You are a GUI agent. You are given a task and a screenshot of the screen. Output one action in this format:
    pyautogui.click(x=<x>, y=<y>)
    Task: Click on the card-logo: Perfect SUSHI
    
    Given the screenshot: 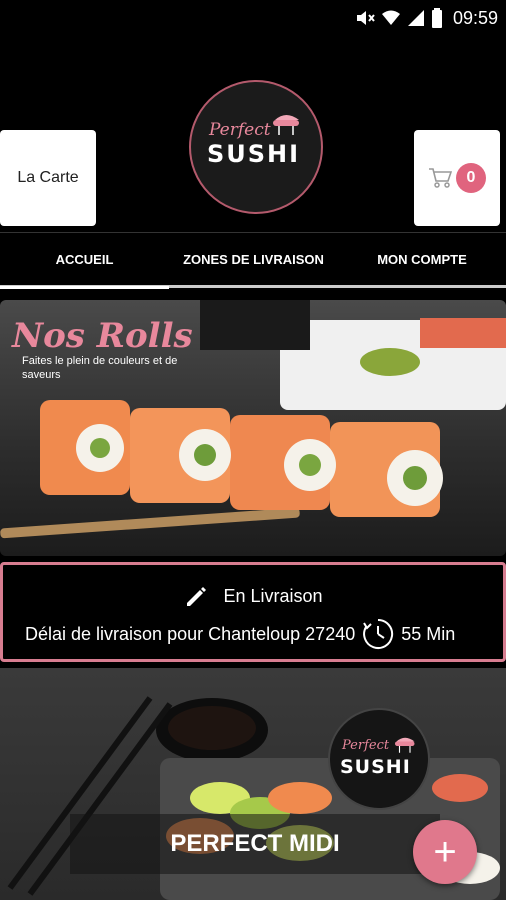 What is the action you would take?
    pyautogui.click(x=379, y=759)
    